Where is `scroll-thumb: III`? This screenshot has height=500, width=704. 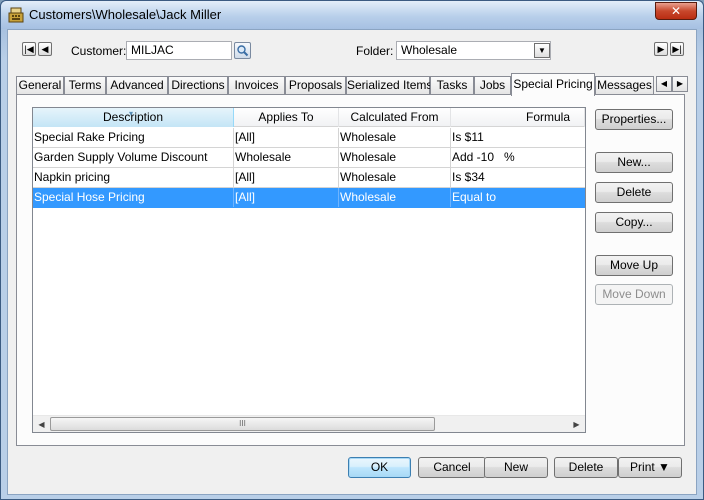 scroll-thumb: III is located at coordinates (242, 424).